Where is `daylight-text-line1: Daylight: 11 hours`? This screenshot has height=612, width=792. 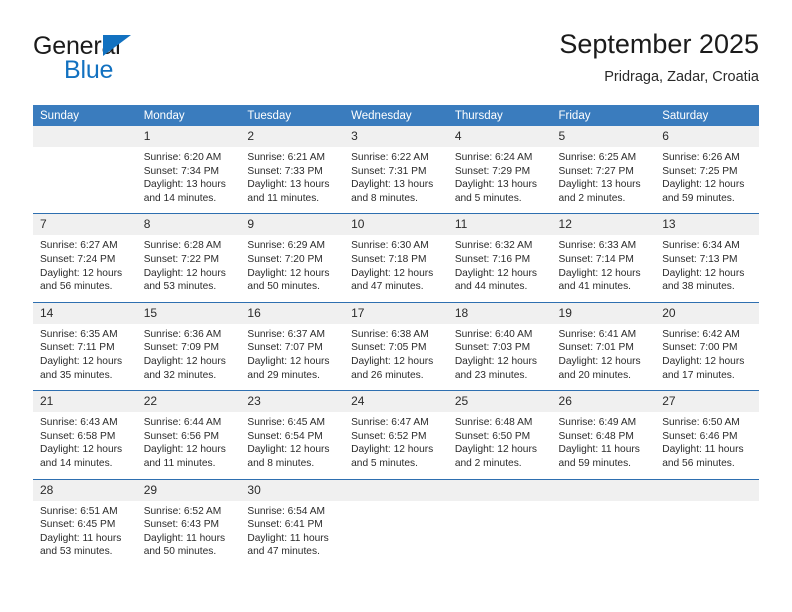 daylight-text-line1: Daylight: 11 hours is located at coordinates (184, 538).